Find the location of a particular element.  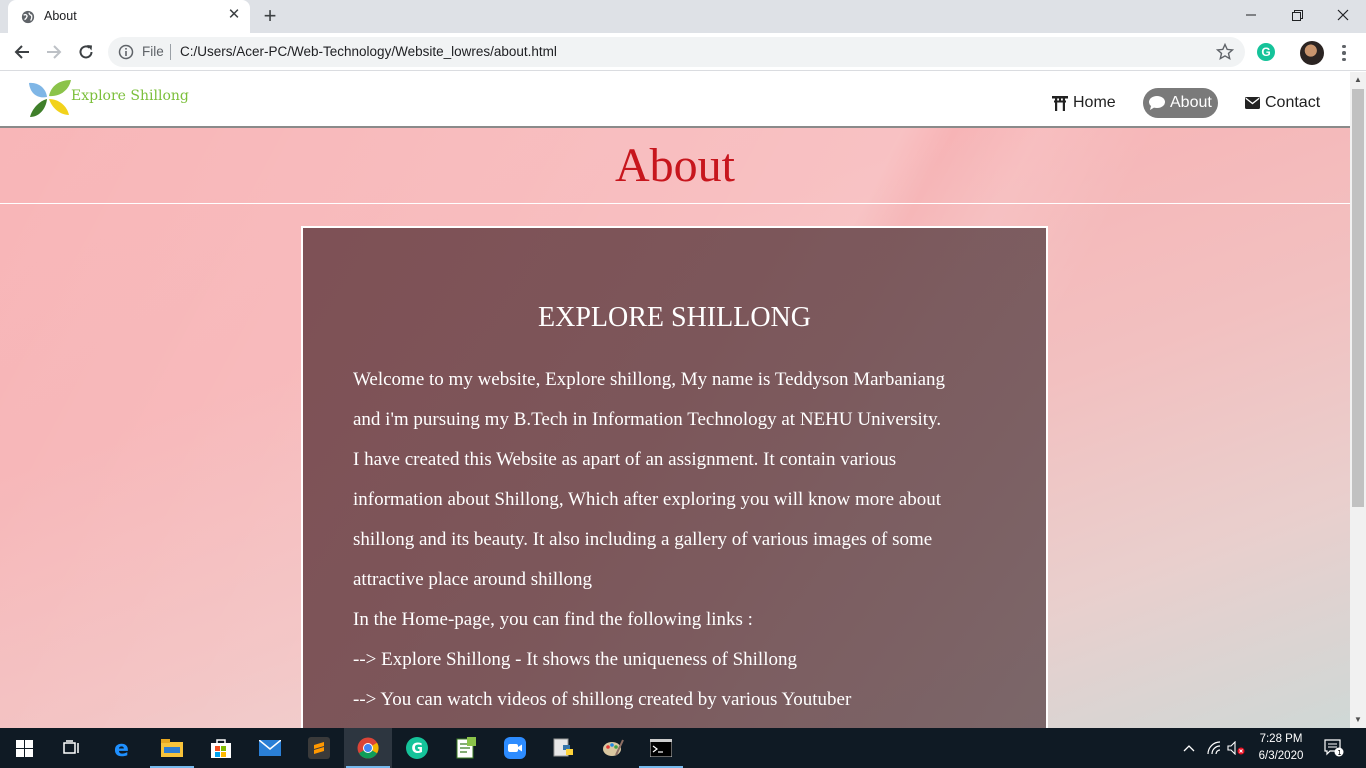

file-explorer-icon is located at coordinates (172, 748).